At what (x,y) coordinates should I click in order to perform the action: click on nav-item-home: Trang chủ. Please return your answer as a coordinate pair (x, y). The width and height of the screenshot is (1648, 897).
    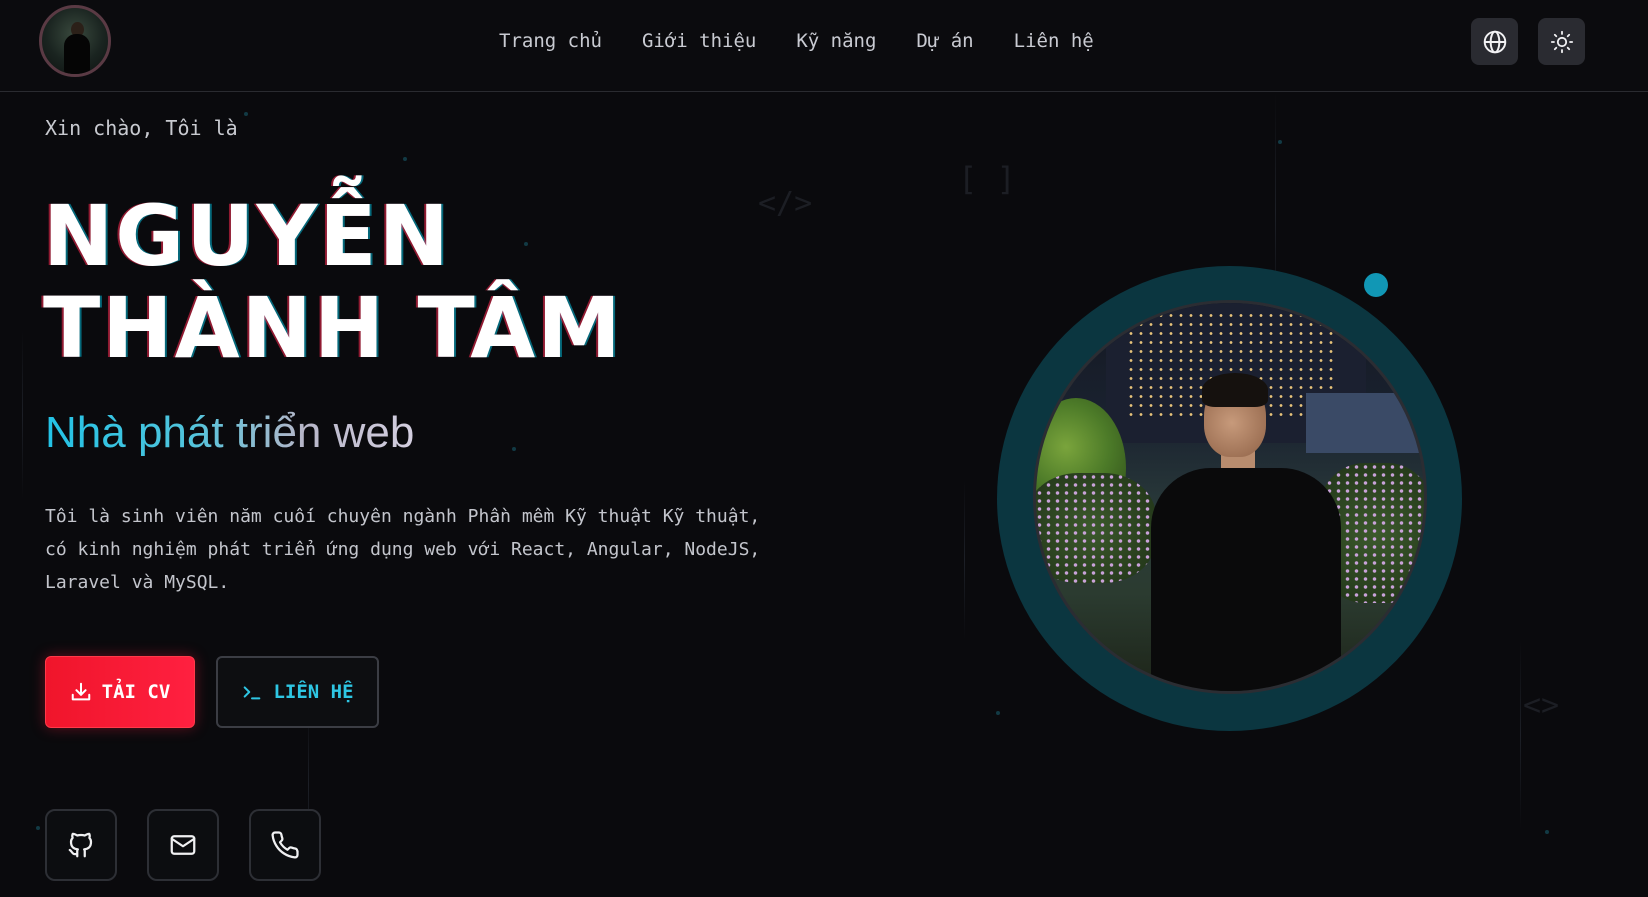
    Looking at the image, I should click on (550, 41).